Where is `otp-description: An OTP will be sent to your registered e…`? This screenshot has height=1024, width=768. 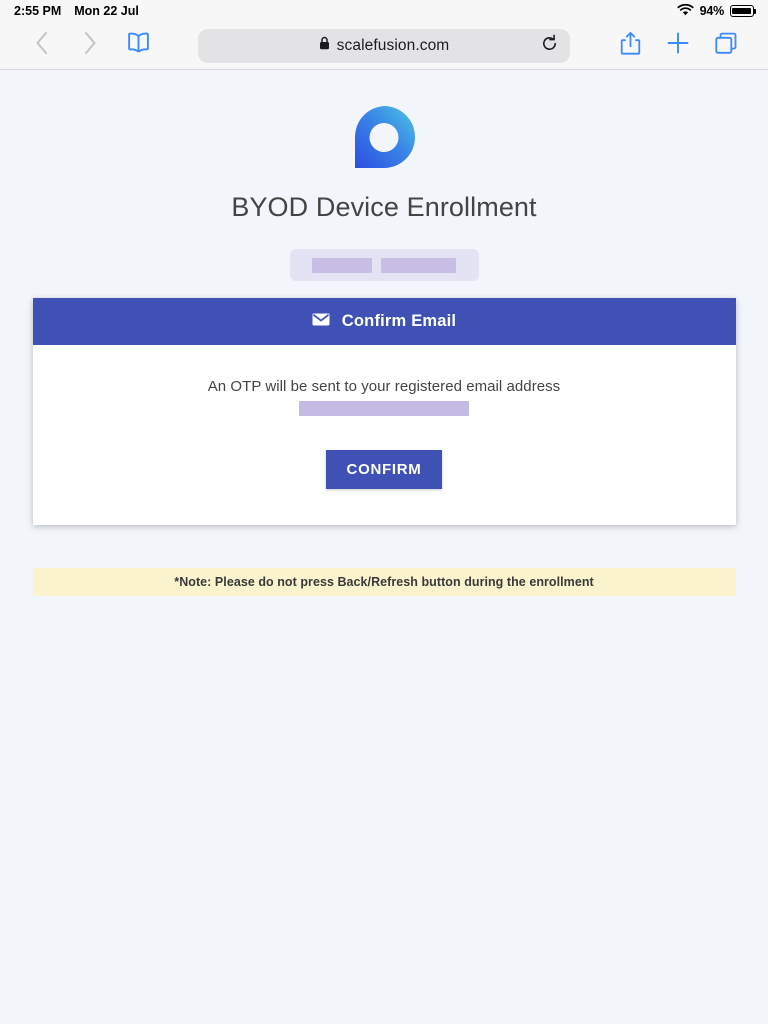 otp-description: An OTP will be sent to your registered e… is located at coordinates (384, 386).